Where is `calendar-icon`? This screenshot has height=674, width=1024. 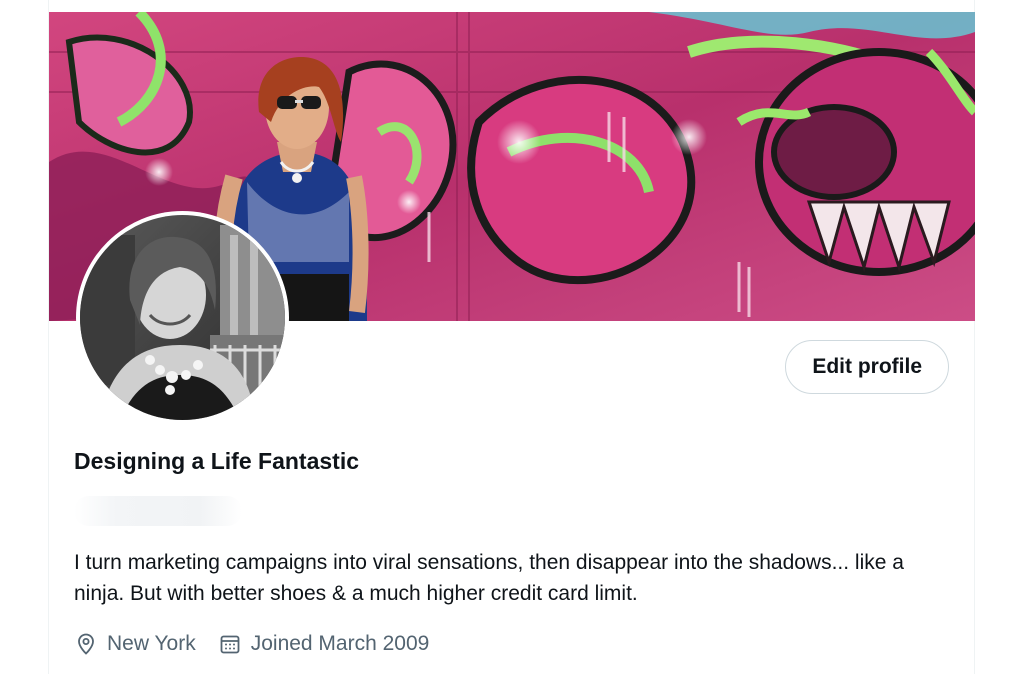
calendar-icon is located at coordinates (230, 644).